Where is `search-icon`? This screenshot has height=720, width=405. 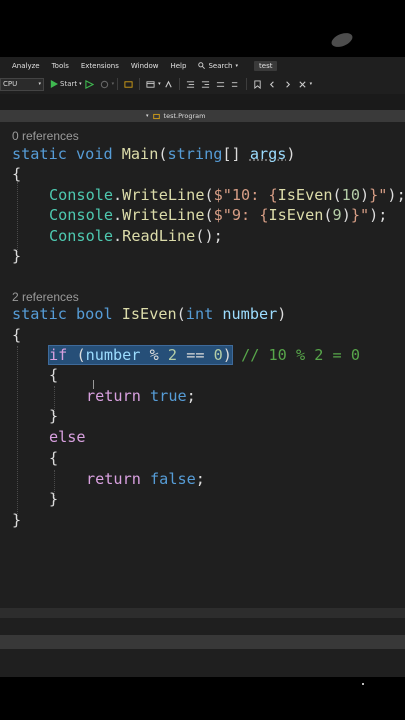
search-icon is located at coordinates (202, 65).